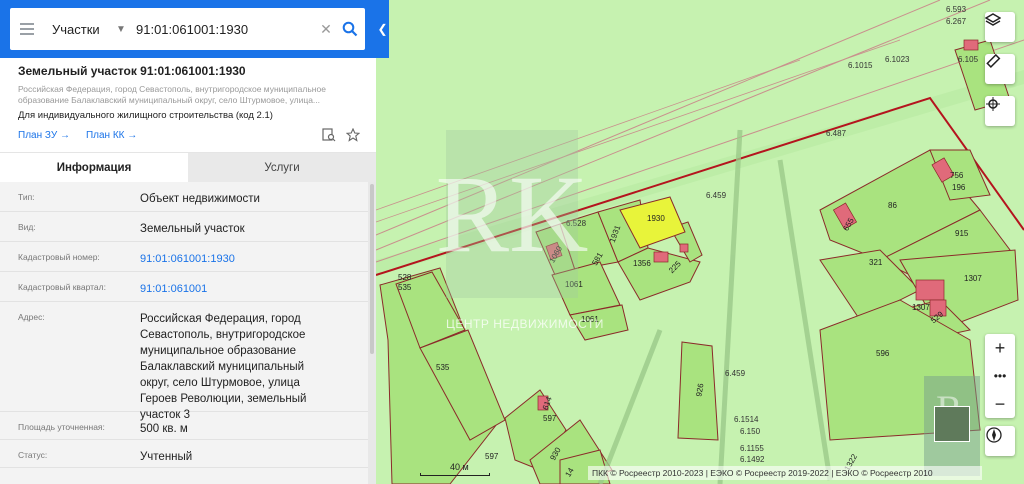  Describe the element at coordinates (956, 9) in the screenshot. I see `svg-text: 6.593` at that location.